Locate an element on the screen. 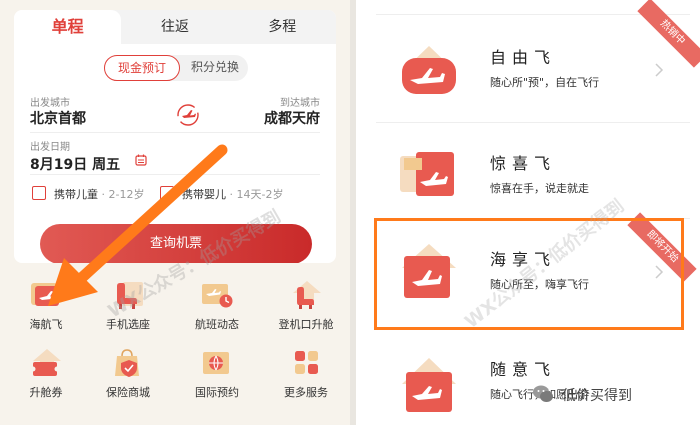 This screenshot has height=425, width=700. free-fly-icon is located at coordinates (429, 70).